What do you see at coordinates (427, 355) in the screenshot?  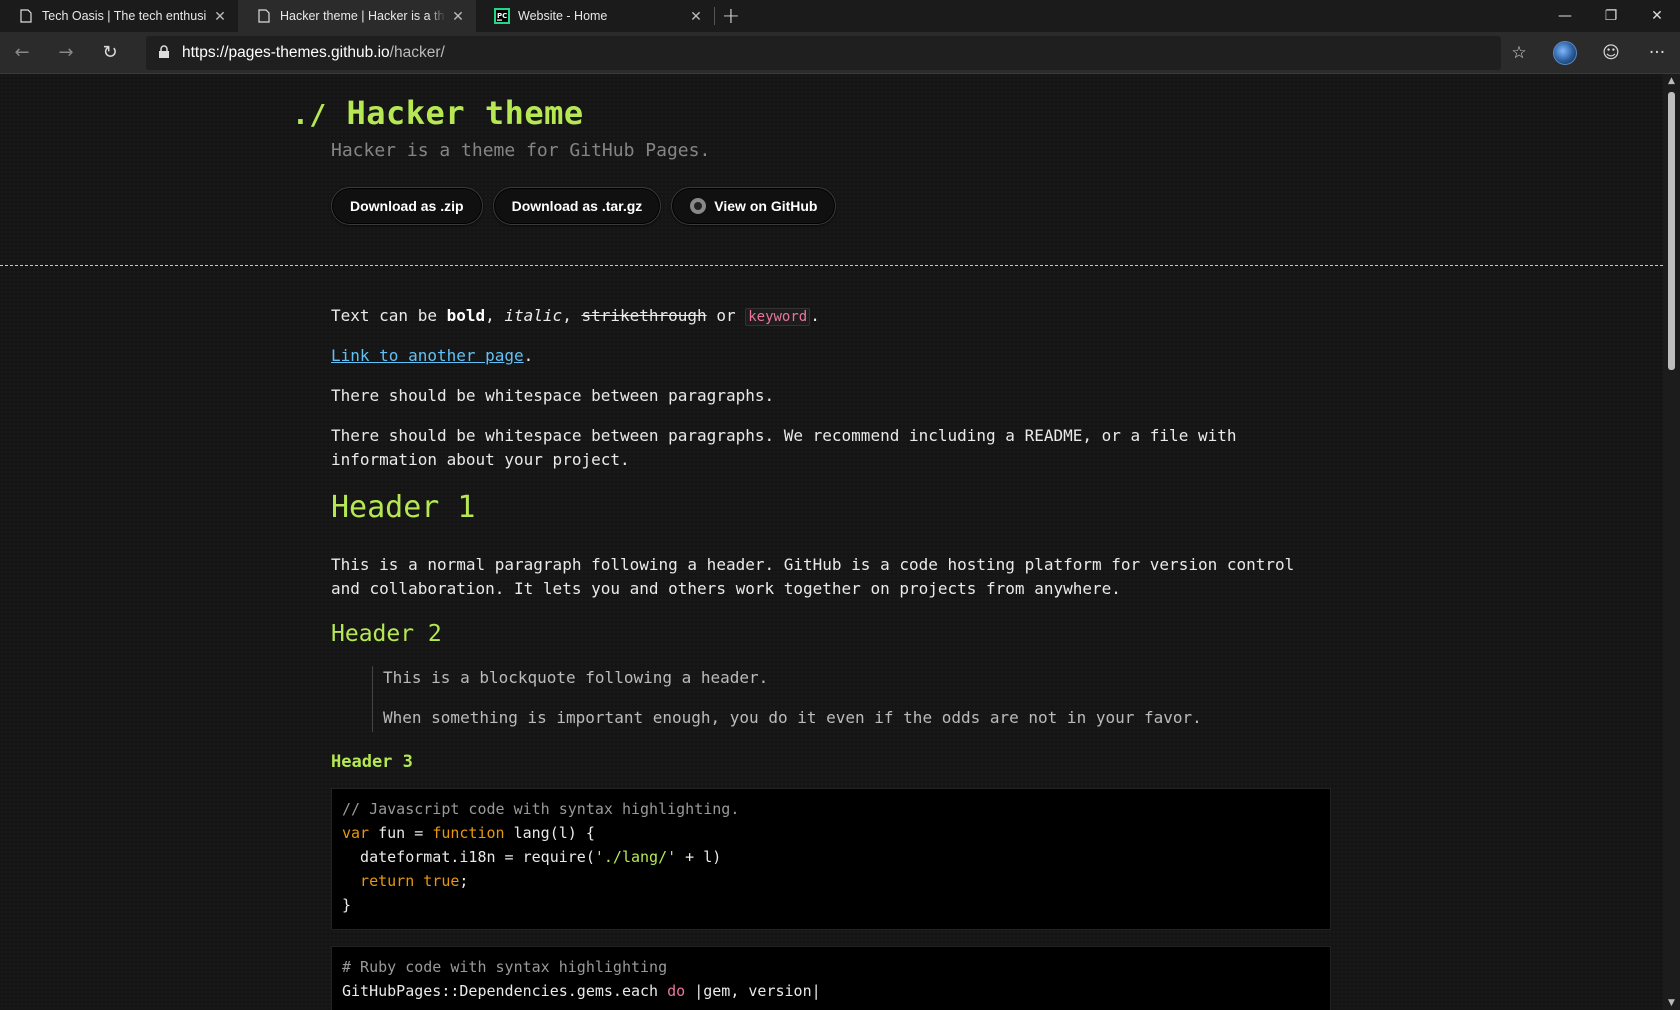 I see `link-another-page: Link to another page` at bounding box center [427, 355].